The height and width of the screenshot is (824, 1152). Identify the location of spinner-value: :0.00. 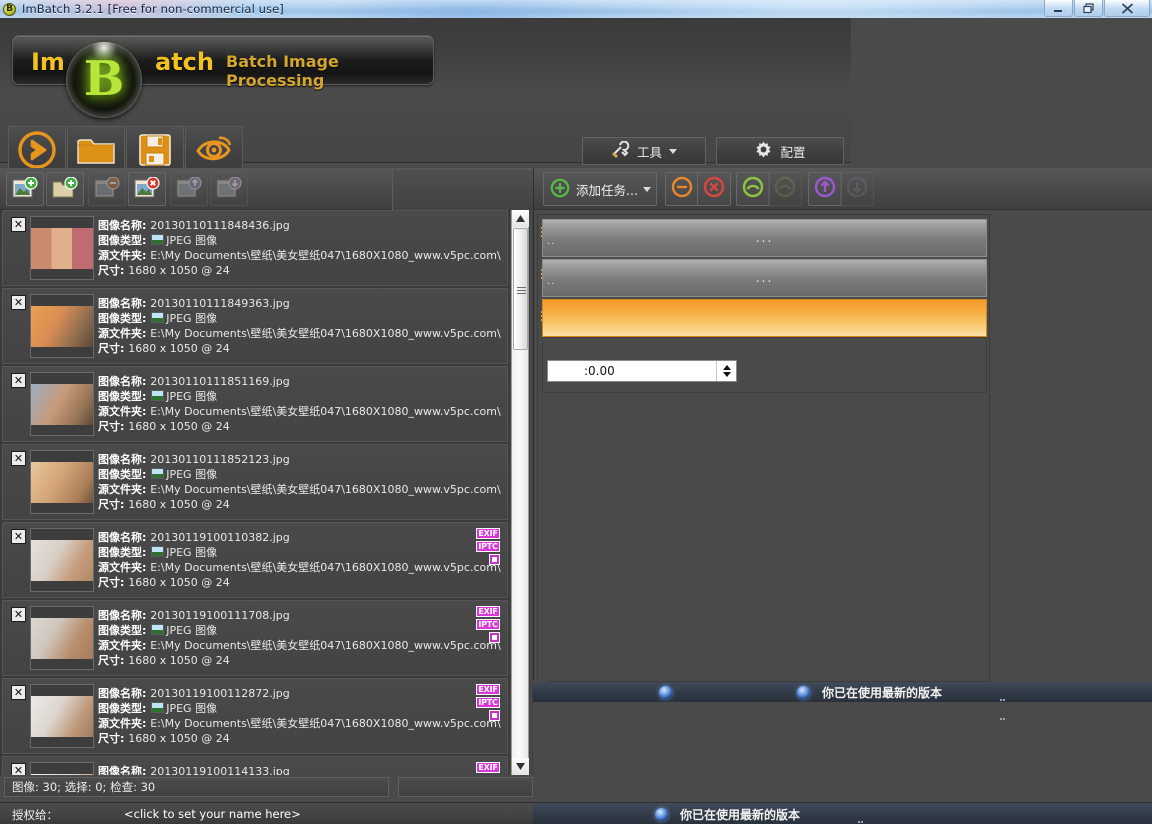
(632, 371).